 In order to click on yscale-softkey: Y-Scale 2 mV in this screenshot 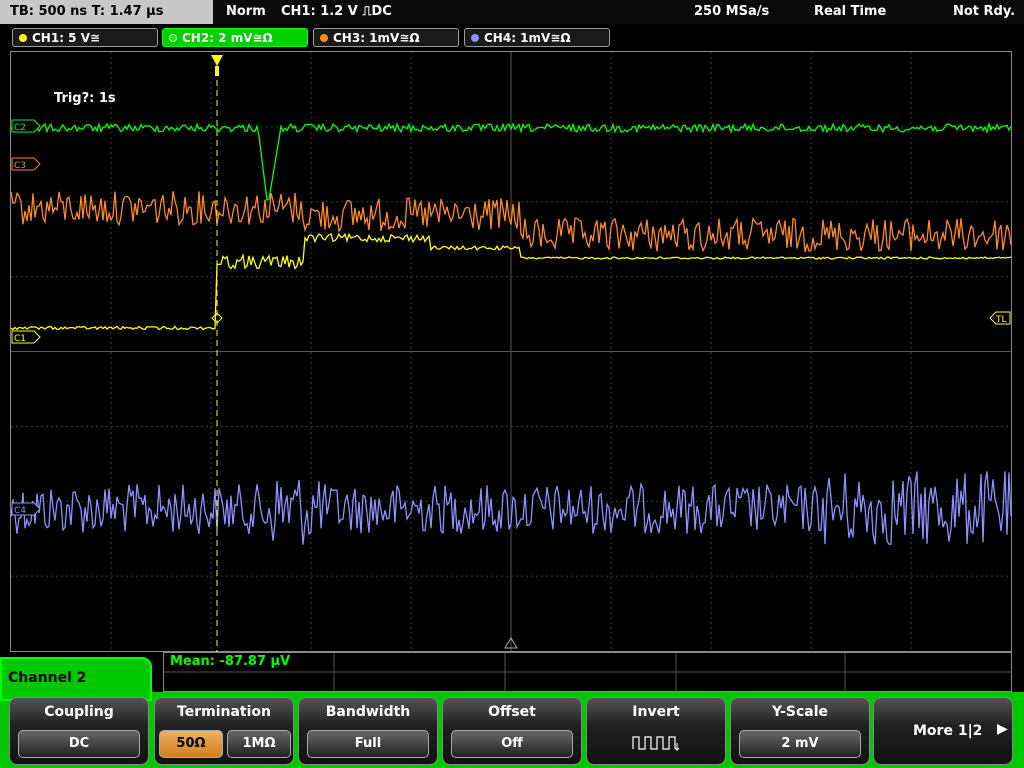, I will do `click(800, 731)`.